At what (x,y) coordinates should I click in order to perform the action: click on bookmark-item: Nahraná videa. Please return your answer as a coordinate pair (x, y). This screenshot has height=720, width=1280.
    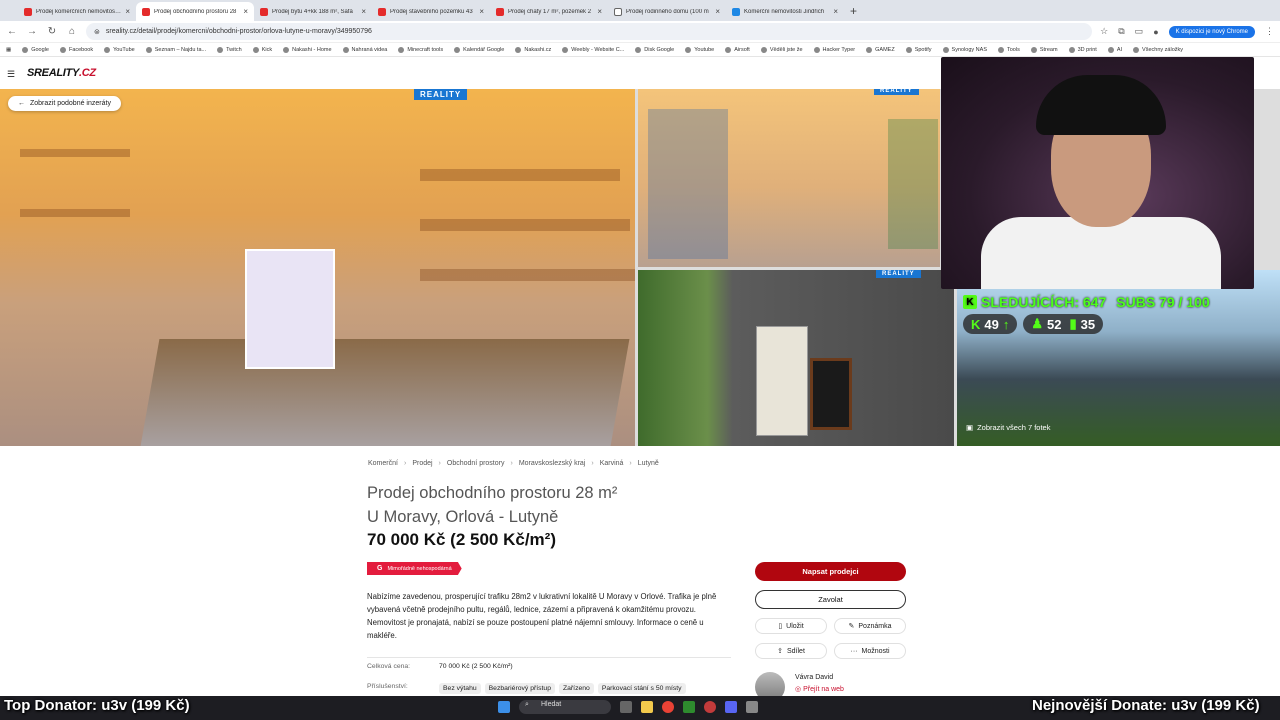
    Looking at the image, I should click on (364, 49).